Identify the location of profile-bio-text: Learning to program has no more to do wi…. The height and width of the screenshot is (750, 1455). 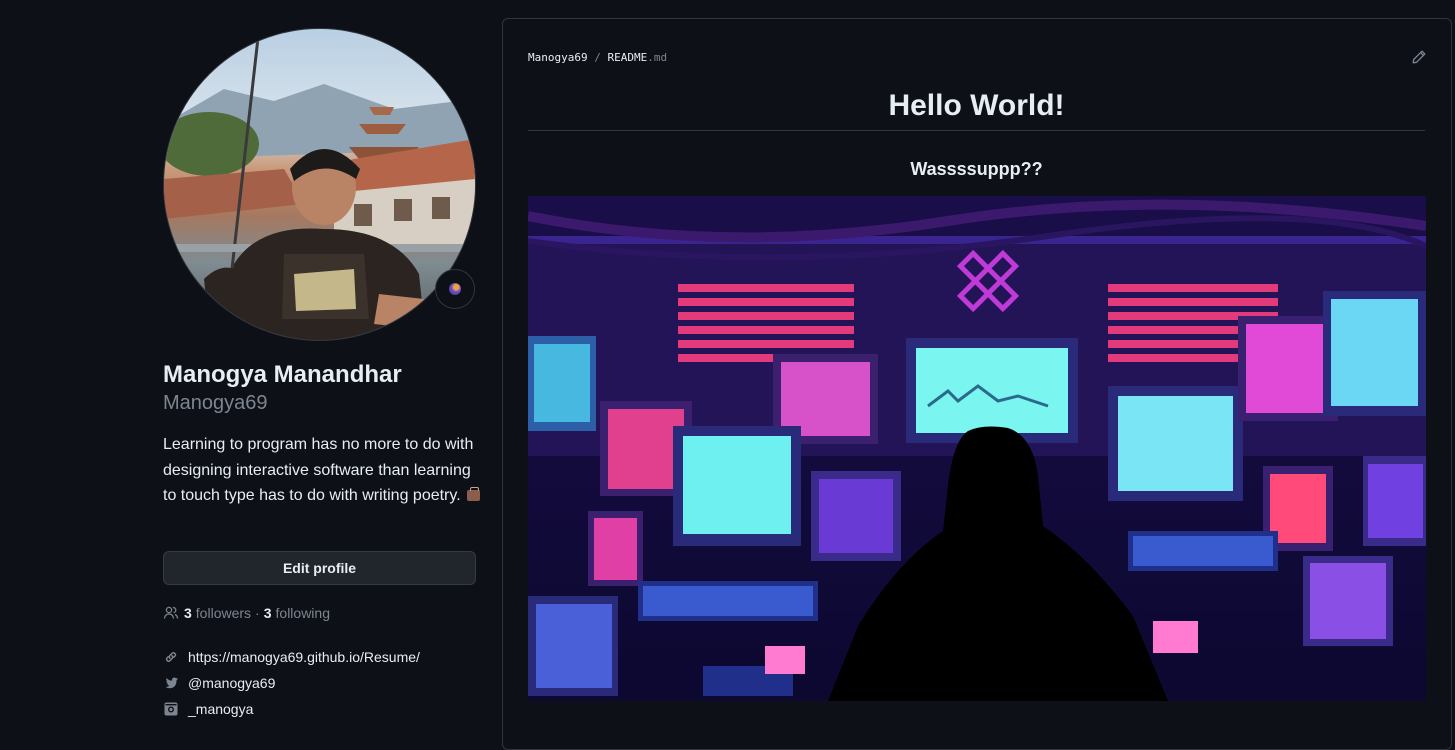
(318, 470).